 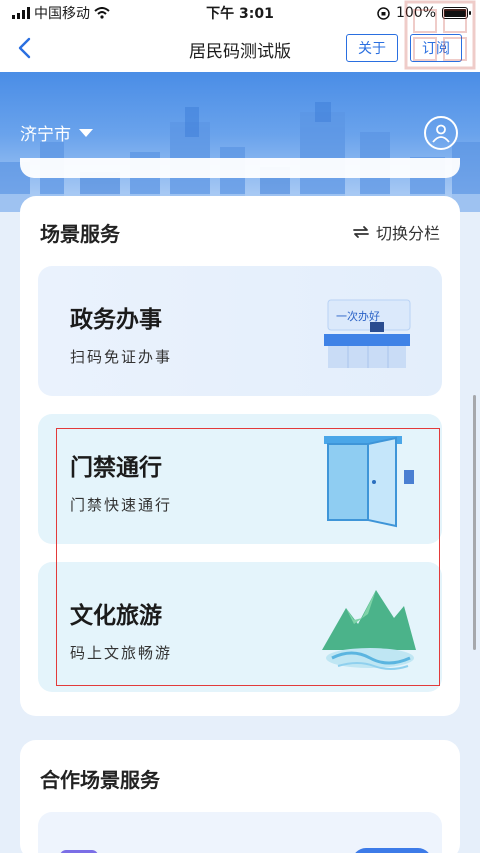 What do you see at coordinates (240, 627) in the screenshot?
I see `service-item-tourism: 文化旅游 码上文旅畅游` at bounding box center [240, 627].